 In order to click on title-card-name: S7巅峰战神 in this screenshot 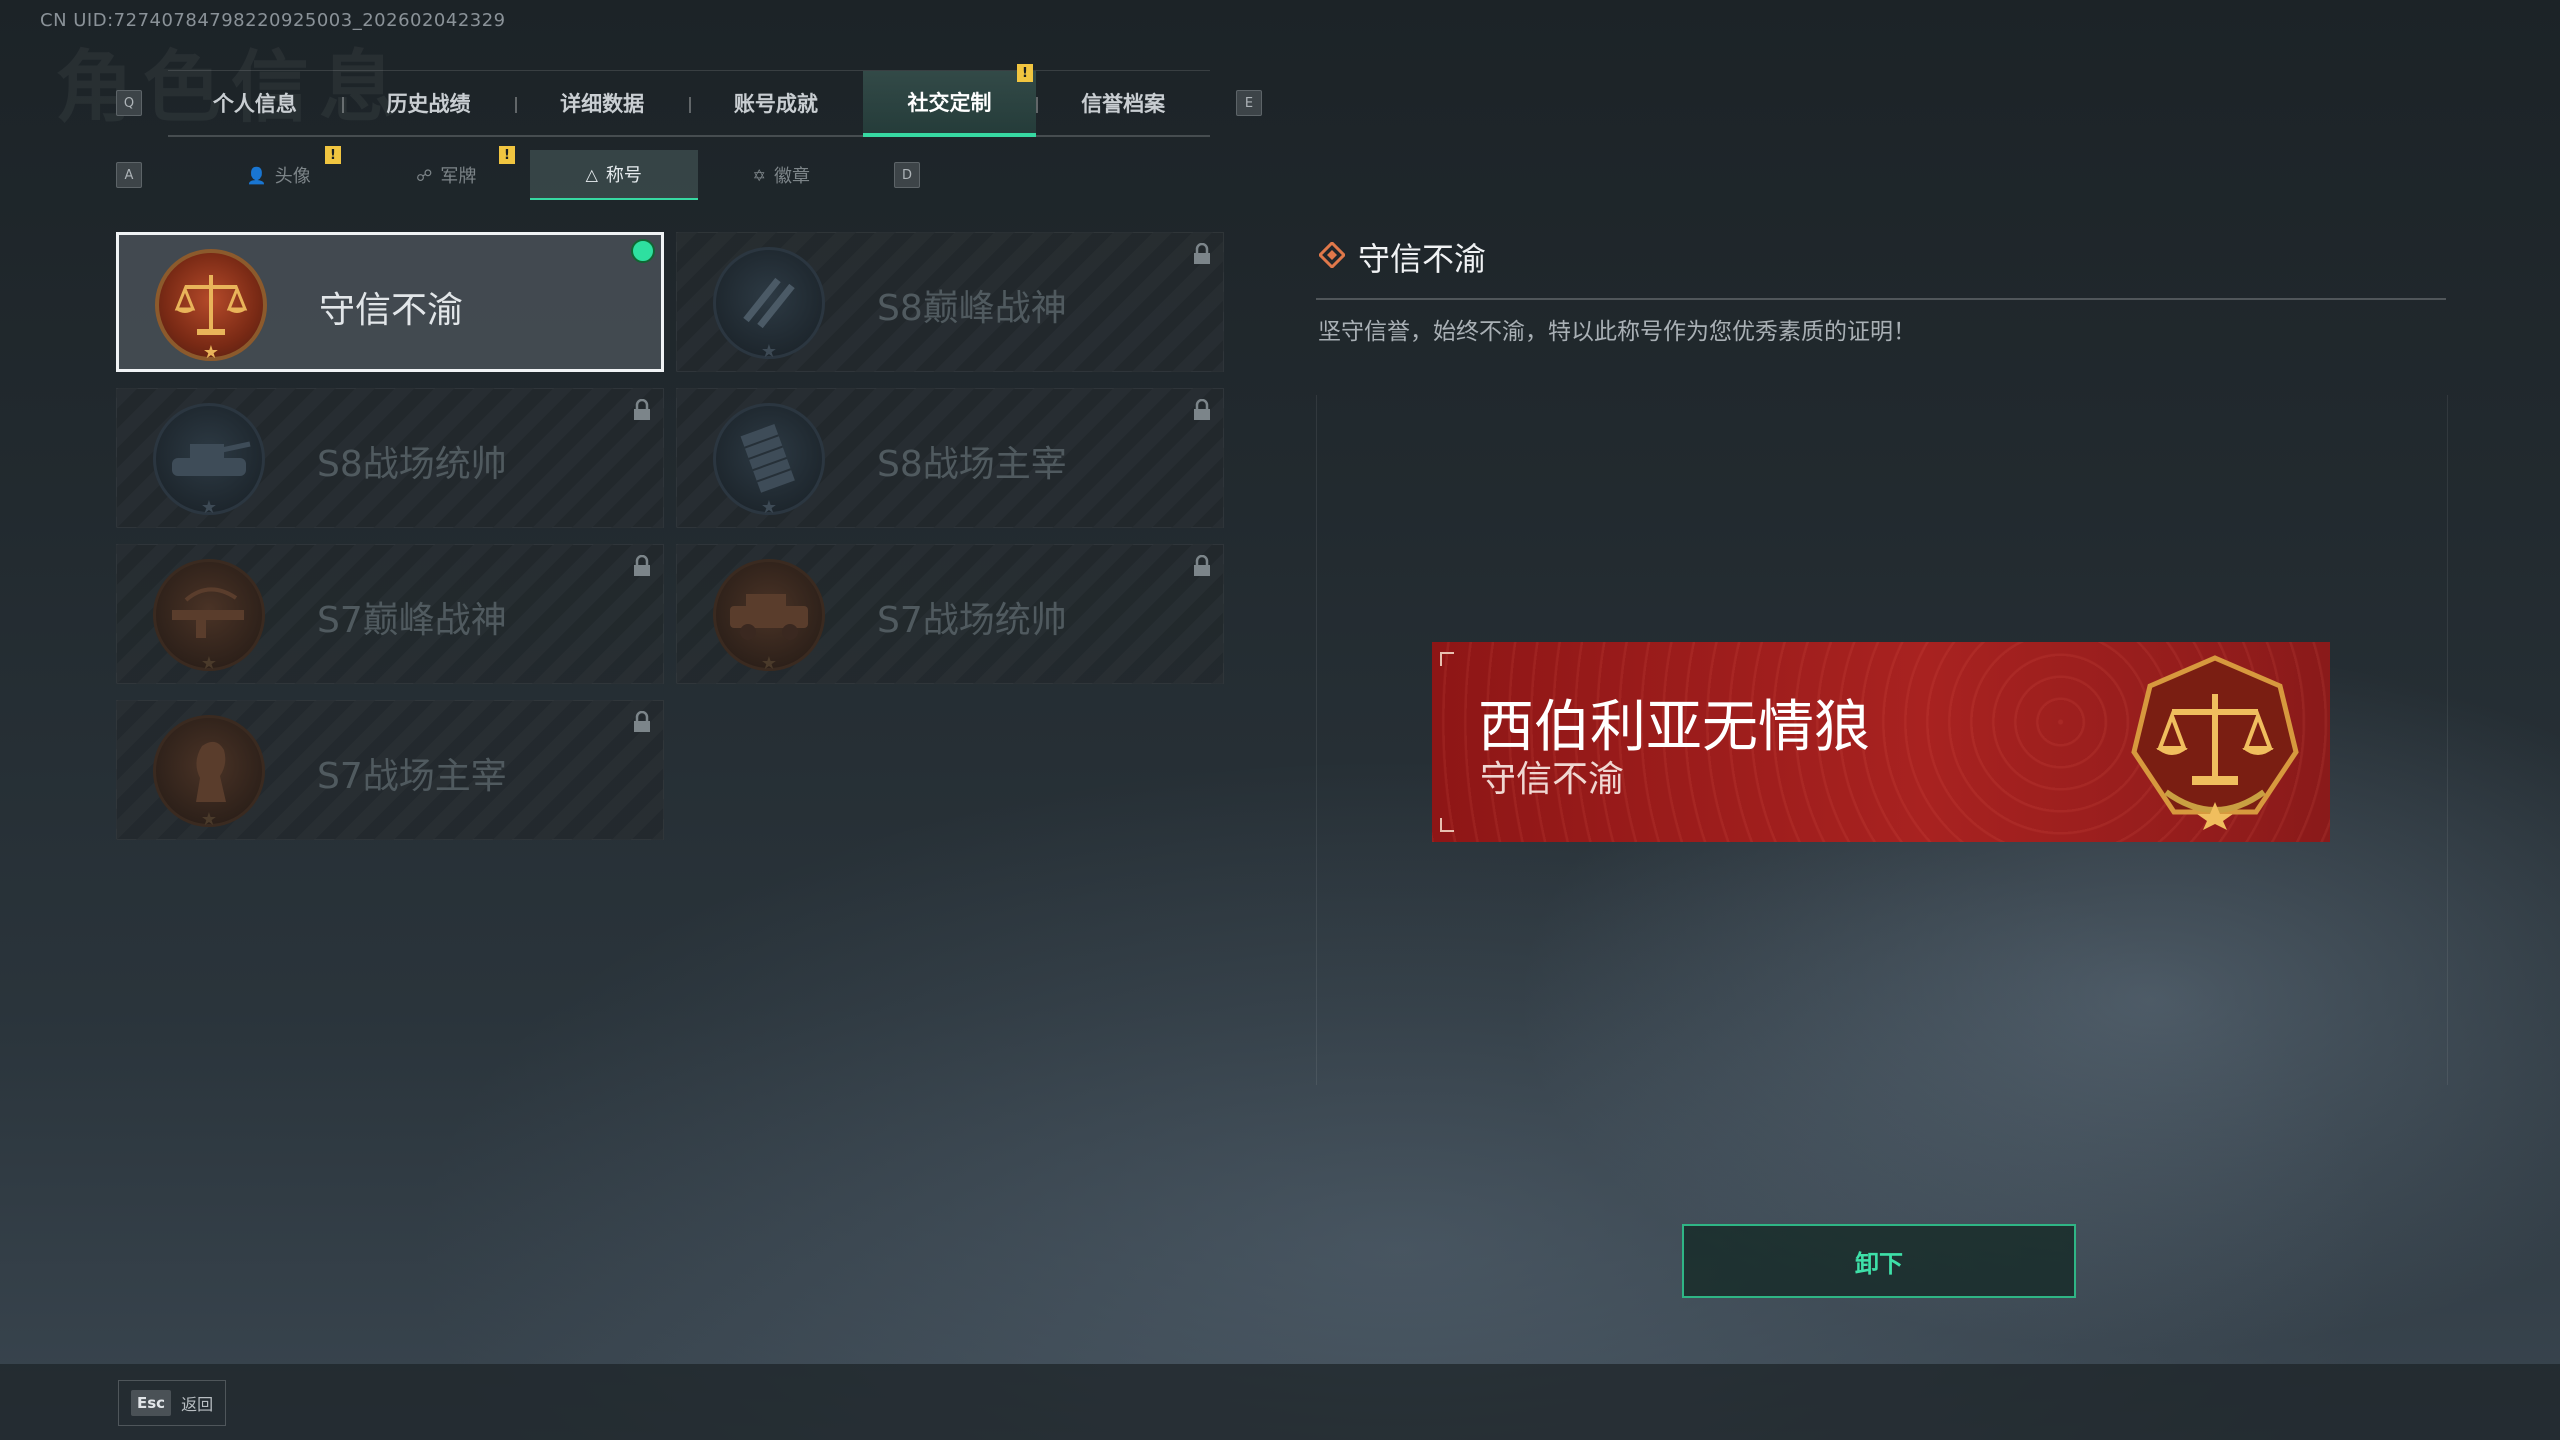, I will do `click(412, 620)`.